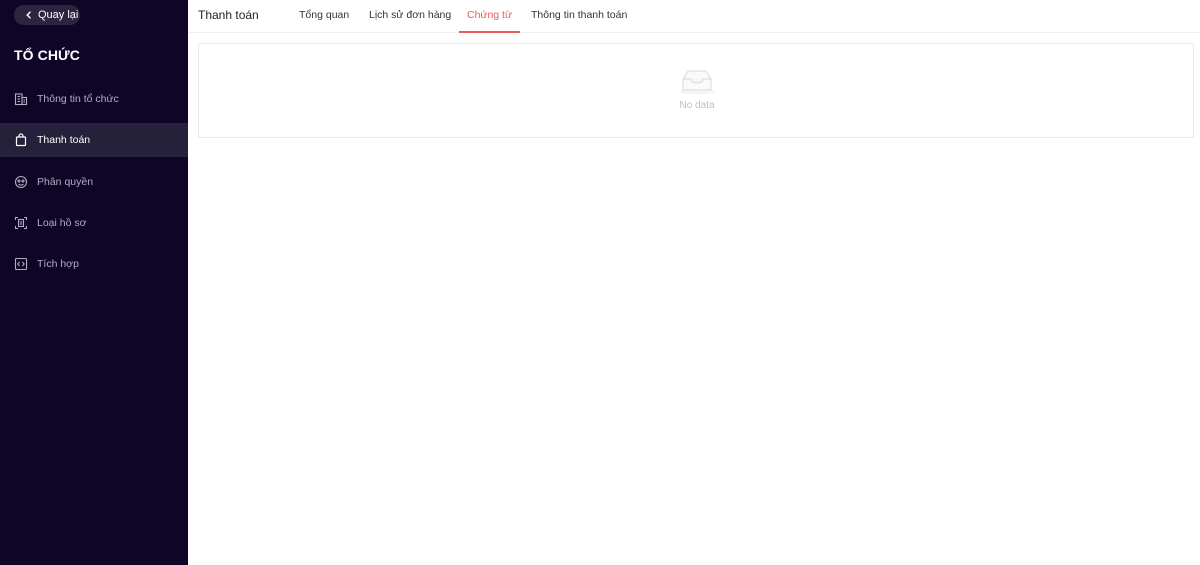 The width and height of the screenshot is (1200, 565). I want to click on chevron-left-icon, so click(28, 15).